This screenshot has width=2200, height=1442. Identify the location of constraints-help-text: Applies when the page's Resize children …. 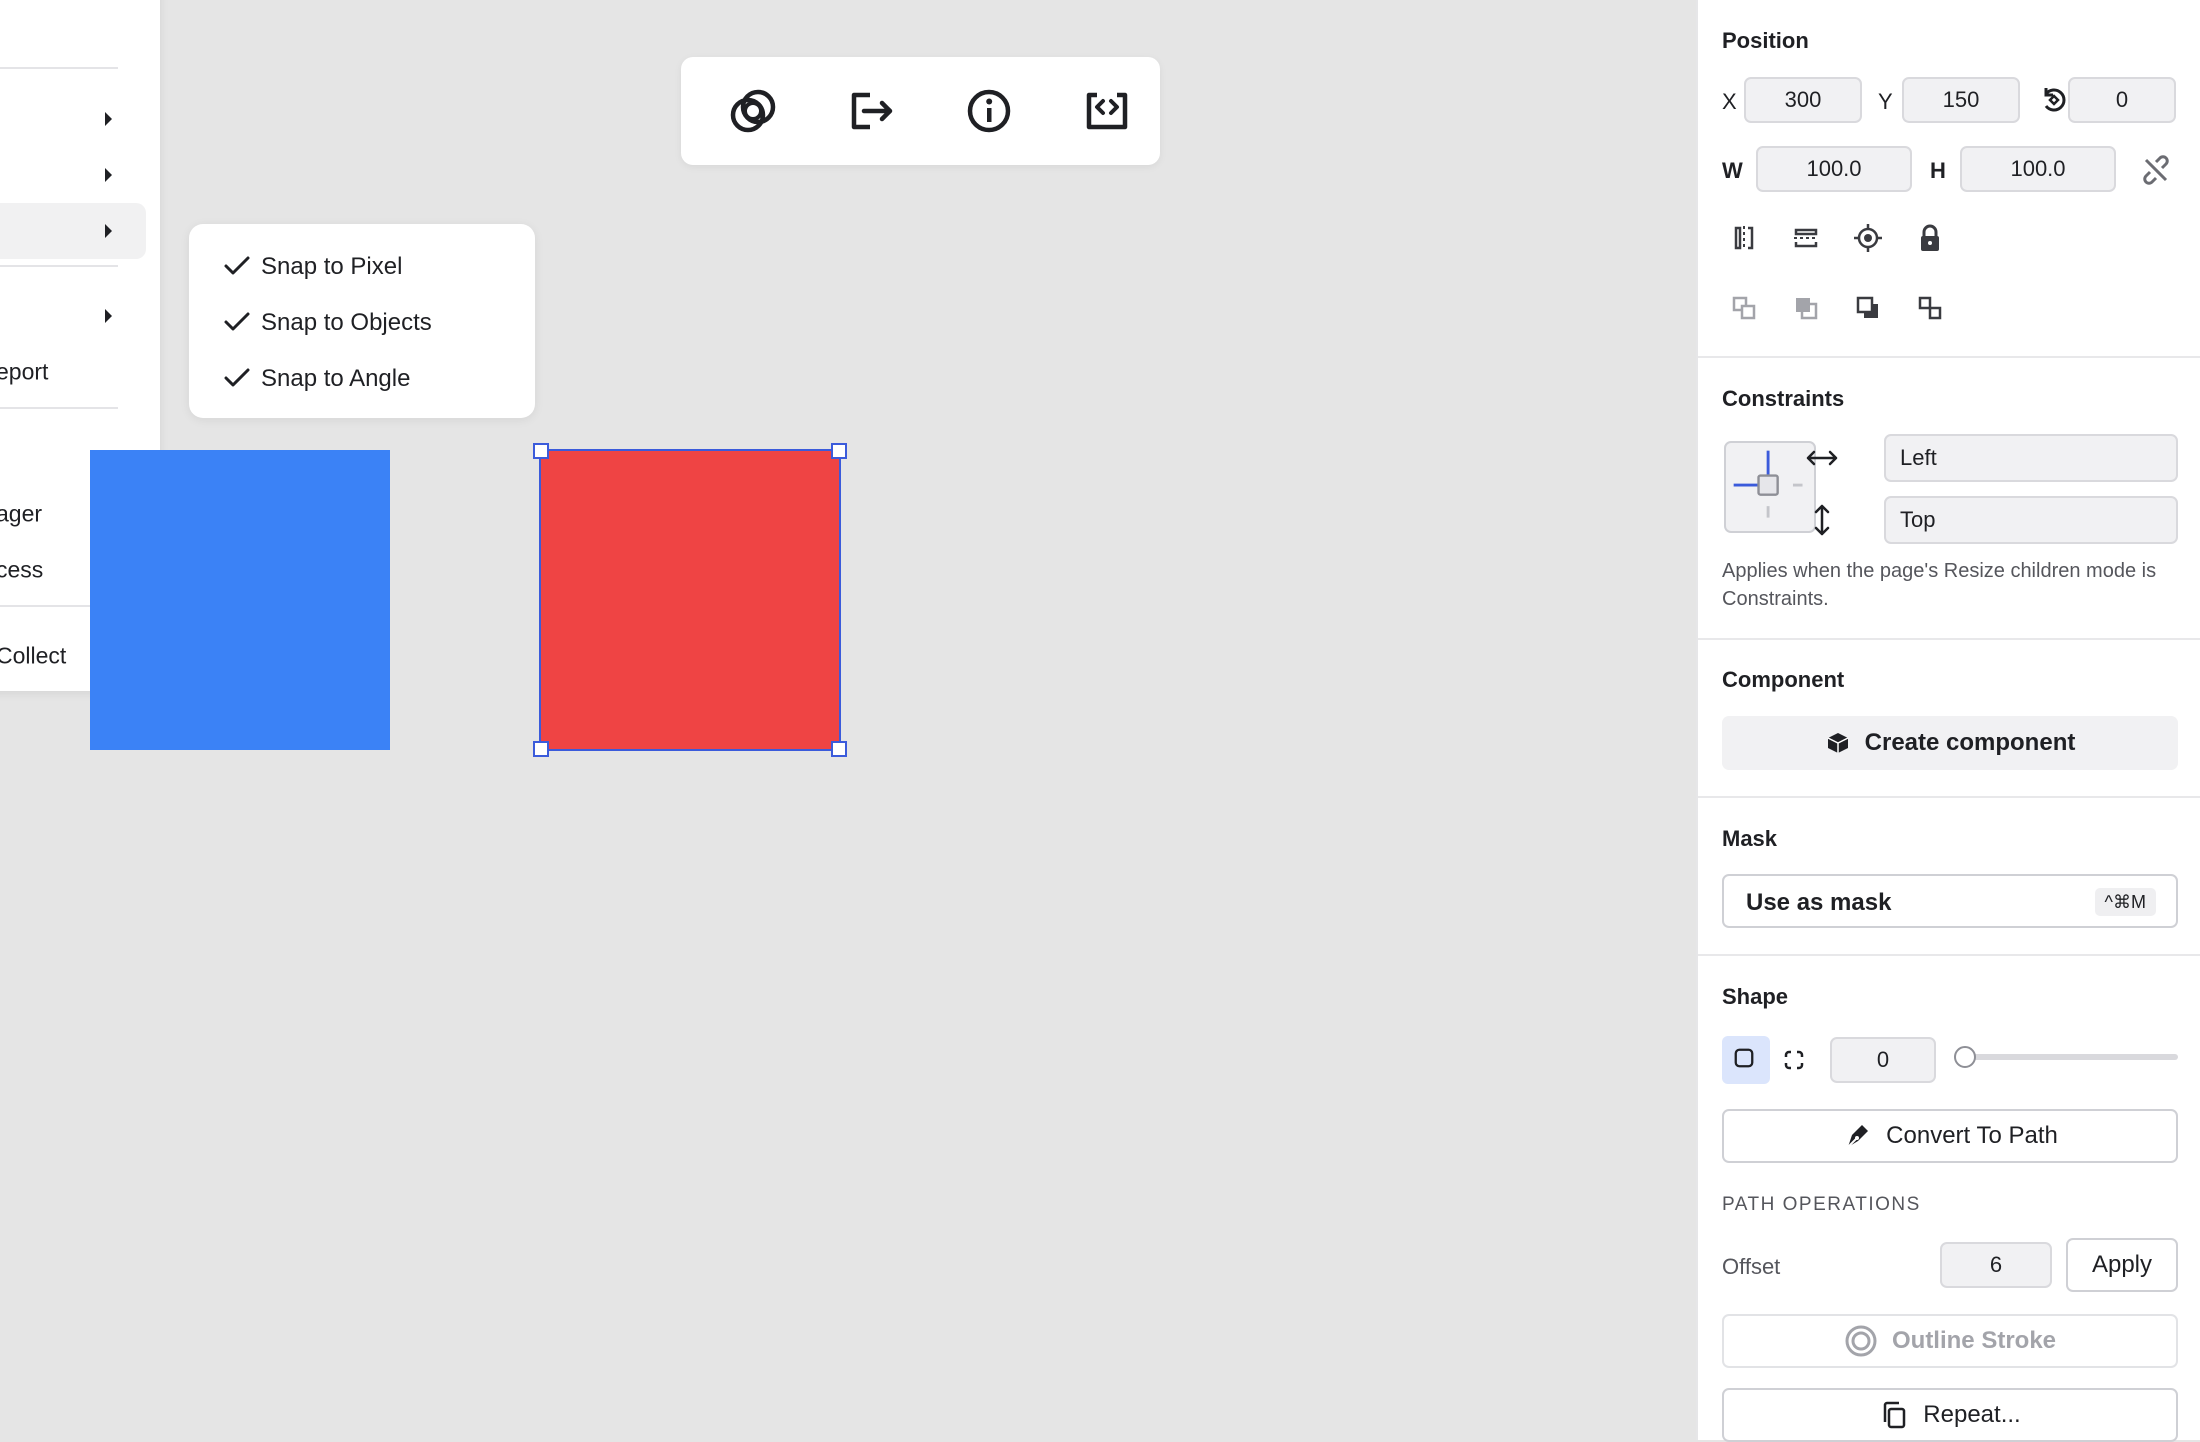
(1939, 585).